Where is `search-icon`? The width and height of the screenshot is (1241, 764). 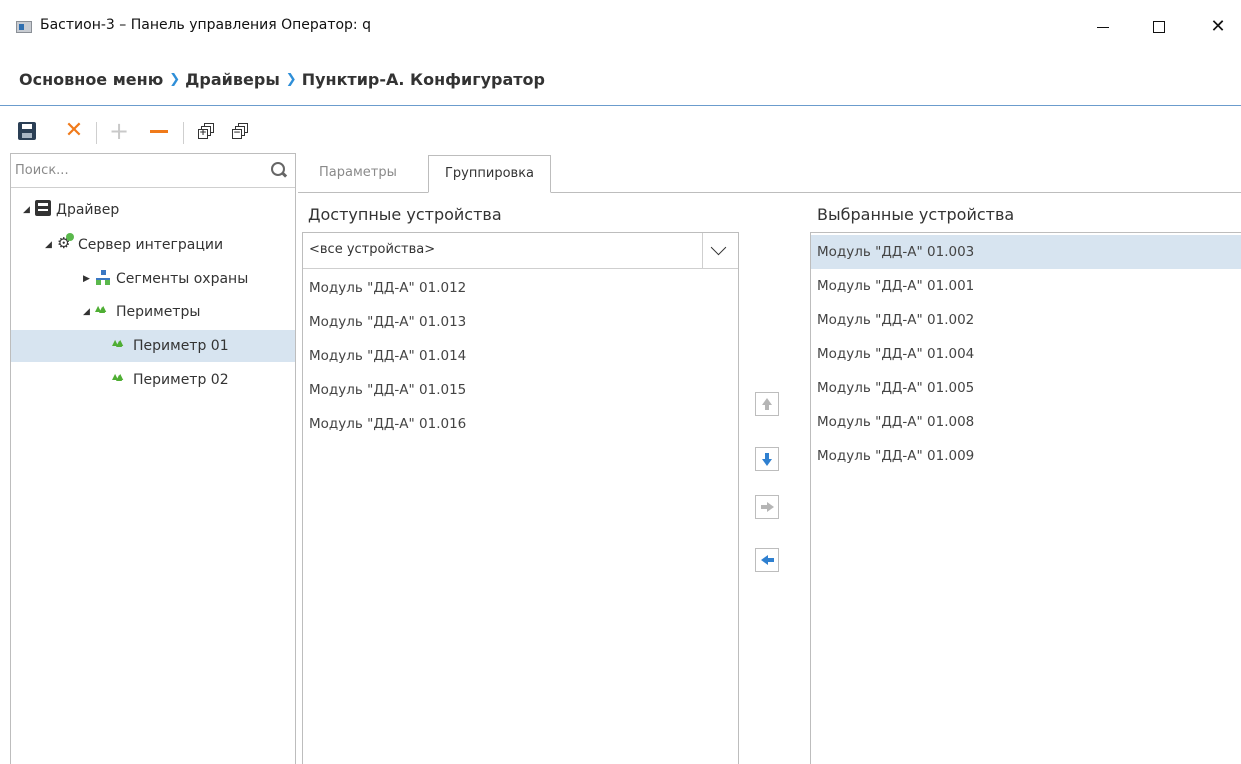 search-icon is located at coordinates (279, 170).